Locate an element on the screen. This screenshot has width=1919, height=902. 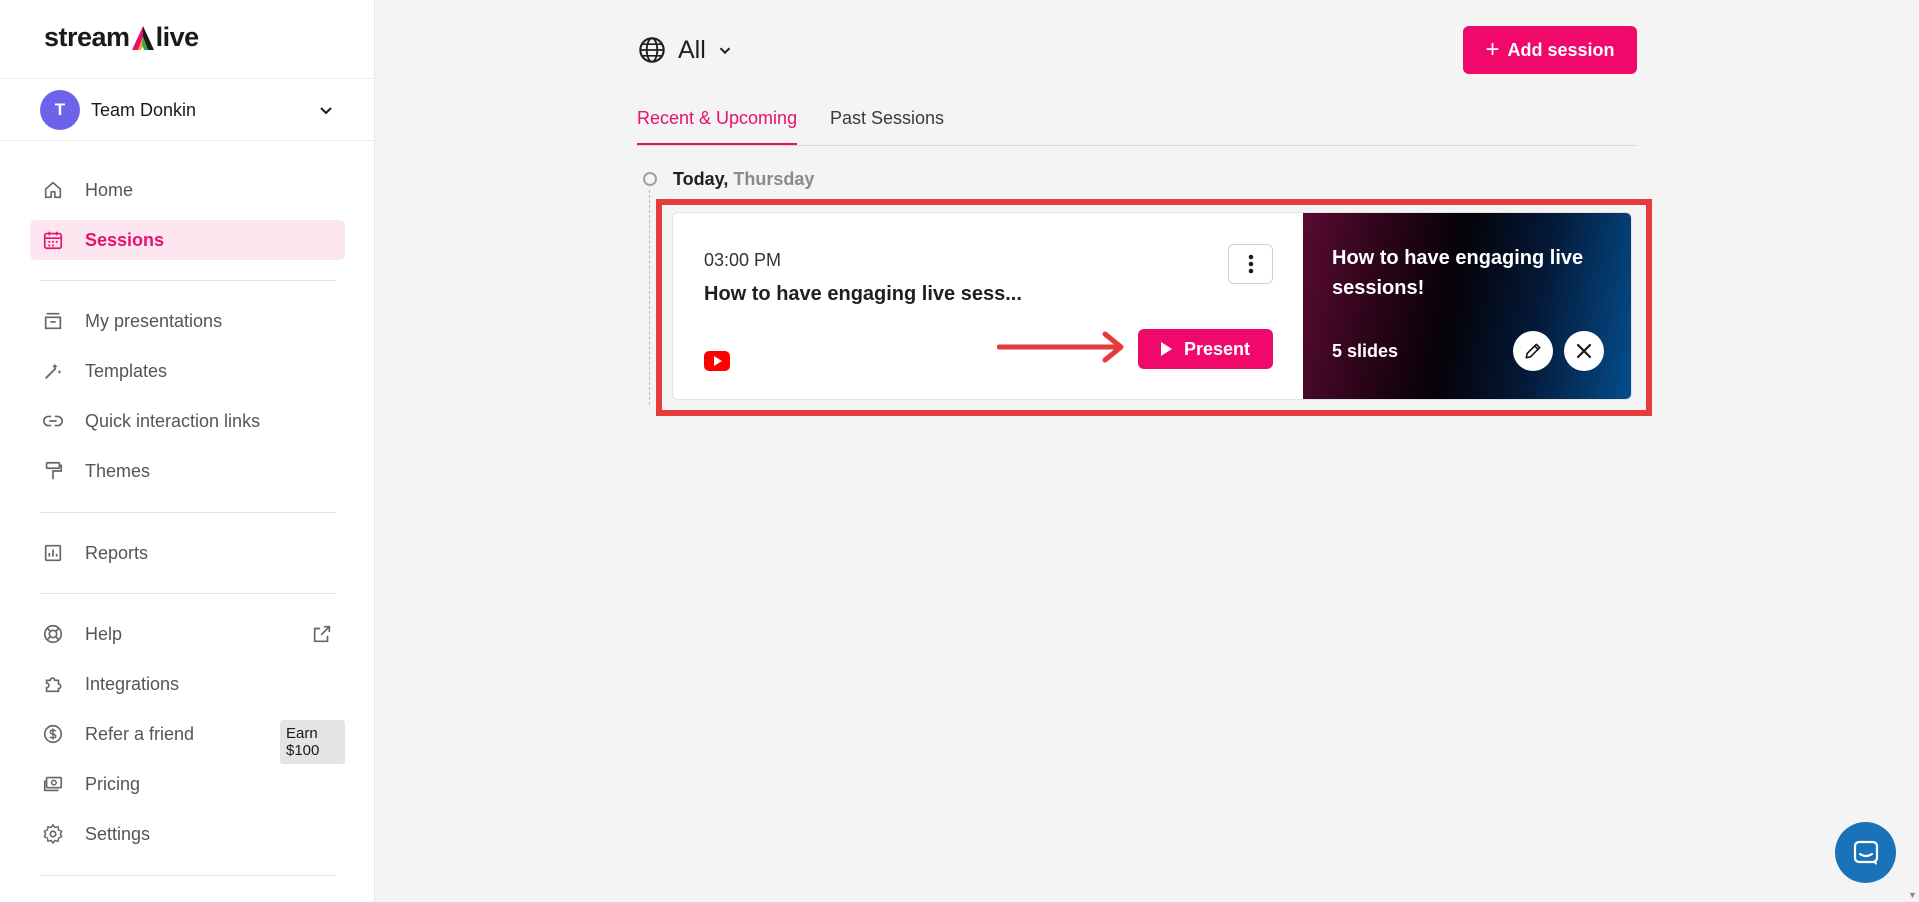
nav-quick-links-label: Quick interaction links is located at coordinates (173, 420).